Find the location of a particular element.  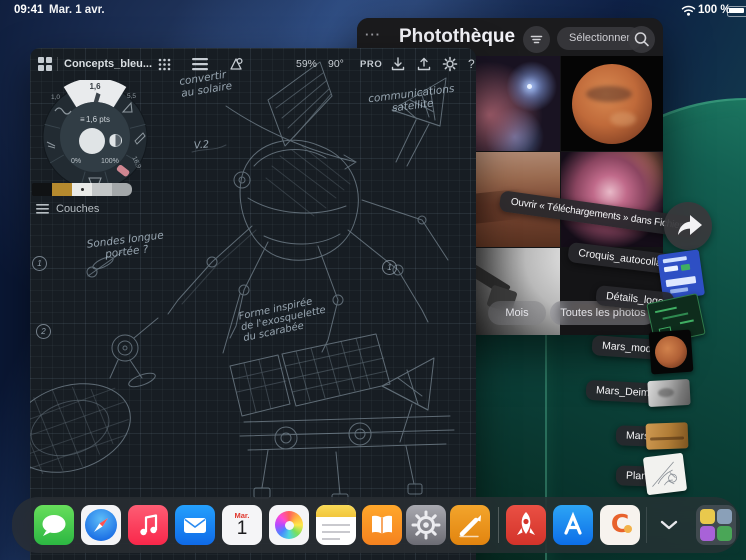

dock-icon-messages is located at coordinates (54, 525).